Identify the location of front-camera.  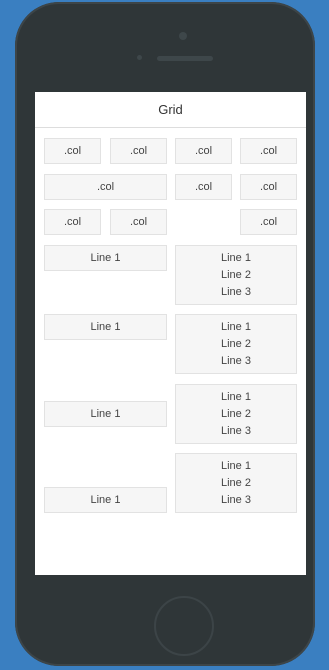
(139, 57).